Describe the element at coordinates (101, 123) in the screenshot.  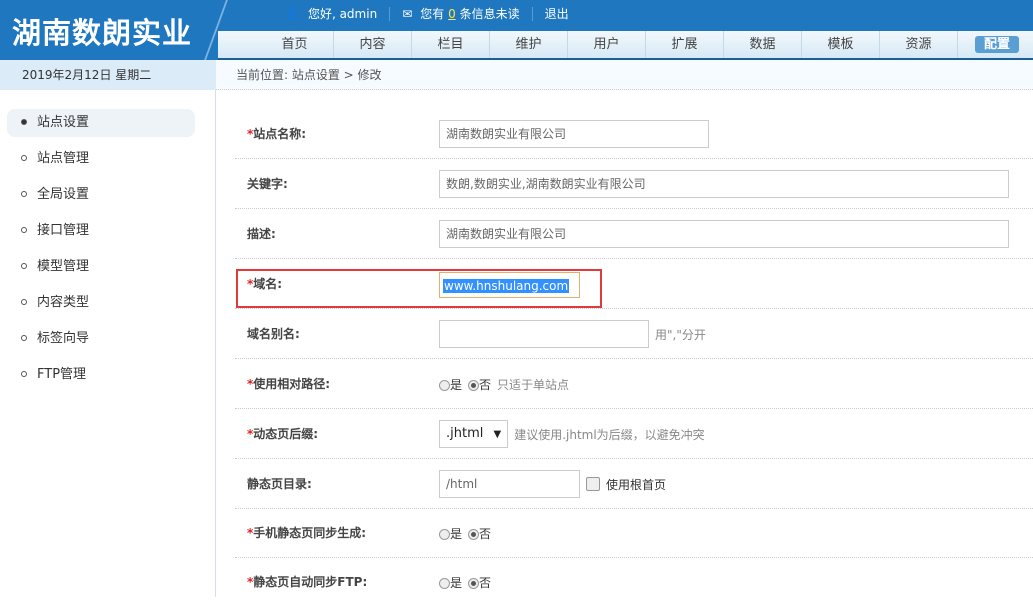
I see `sidebar-item-site-settings: 站点设置` at that location.